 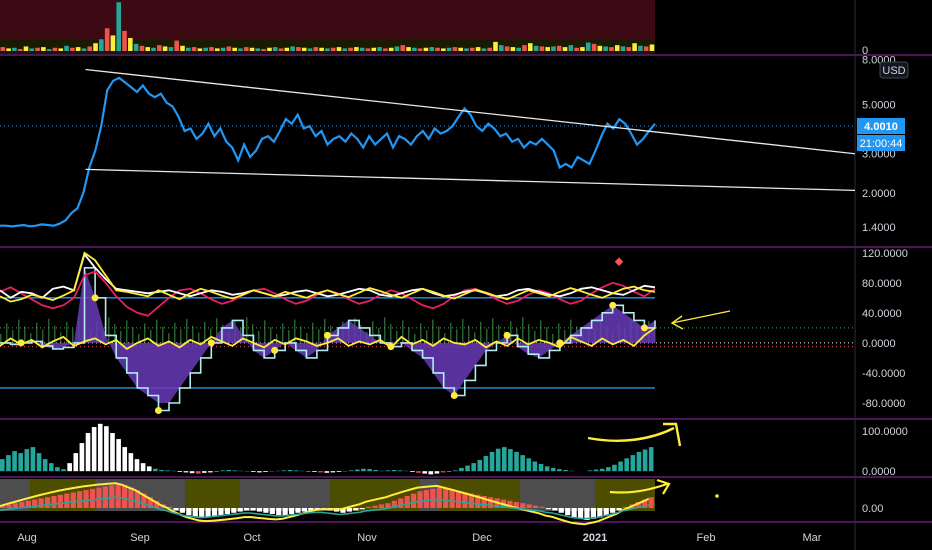 What do you see at coordinates (894, 70) in the screenshot?
I see `currency-button: USD` at bounding box center [894, 70].